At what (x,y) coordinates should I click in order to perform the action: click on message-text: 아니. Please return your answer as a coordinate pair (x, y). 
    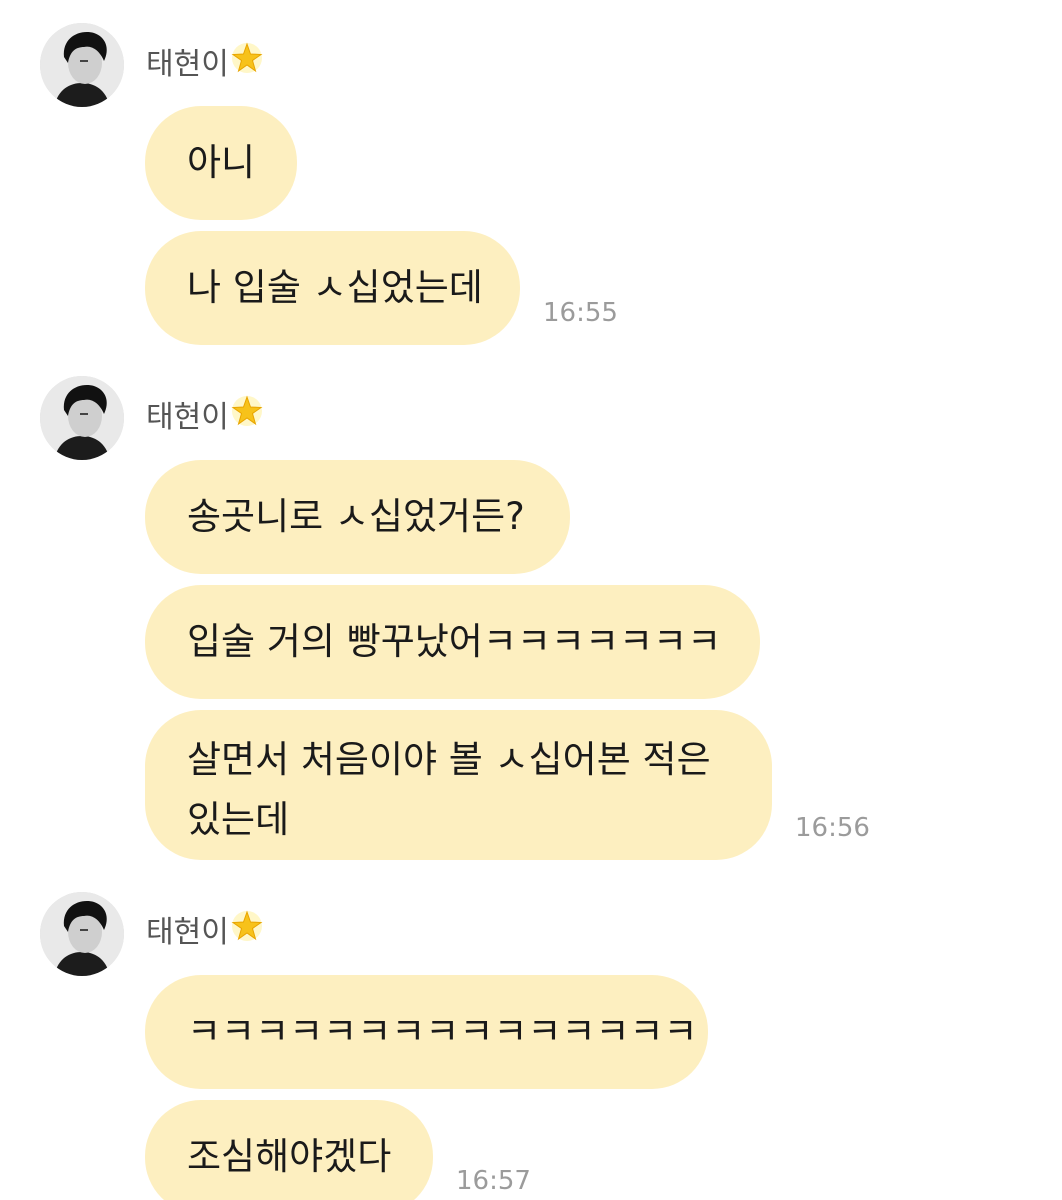
    Looking at the image, I should click on (221, 162).